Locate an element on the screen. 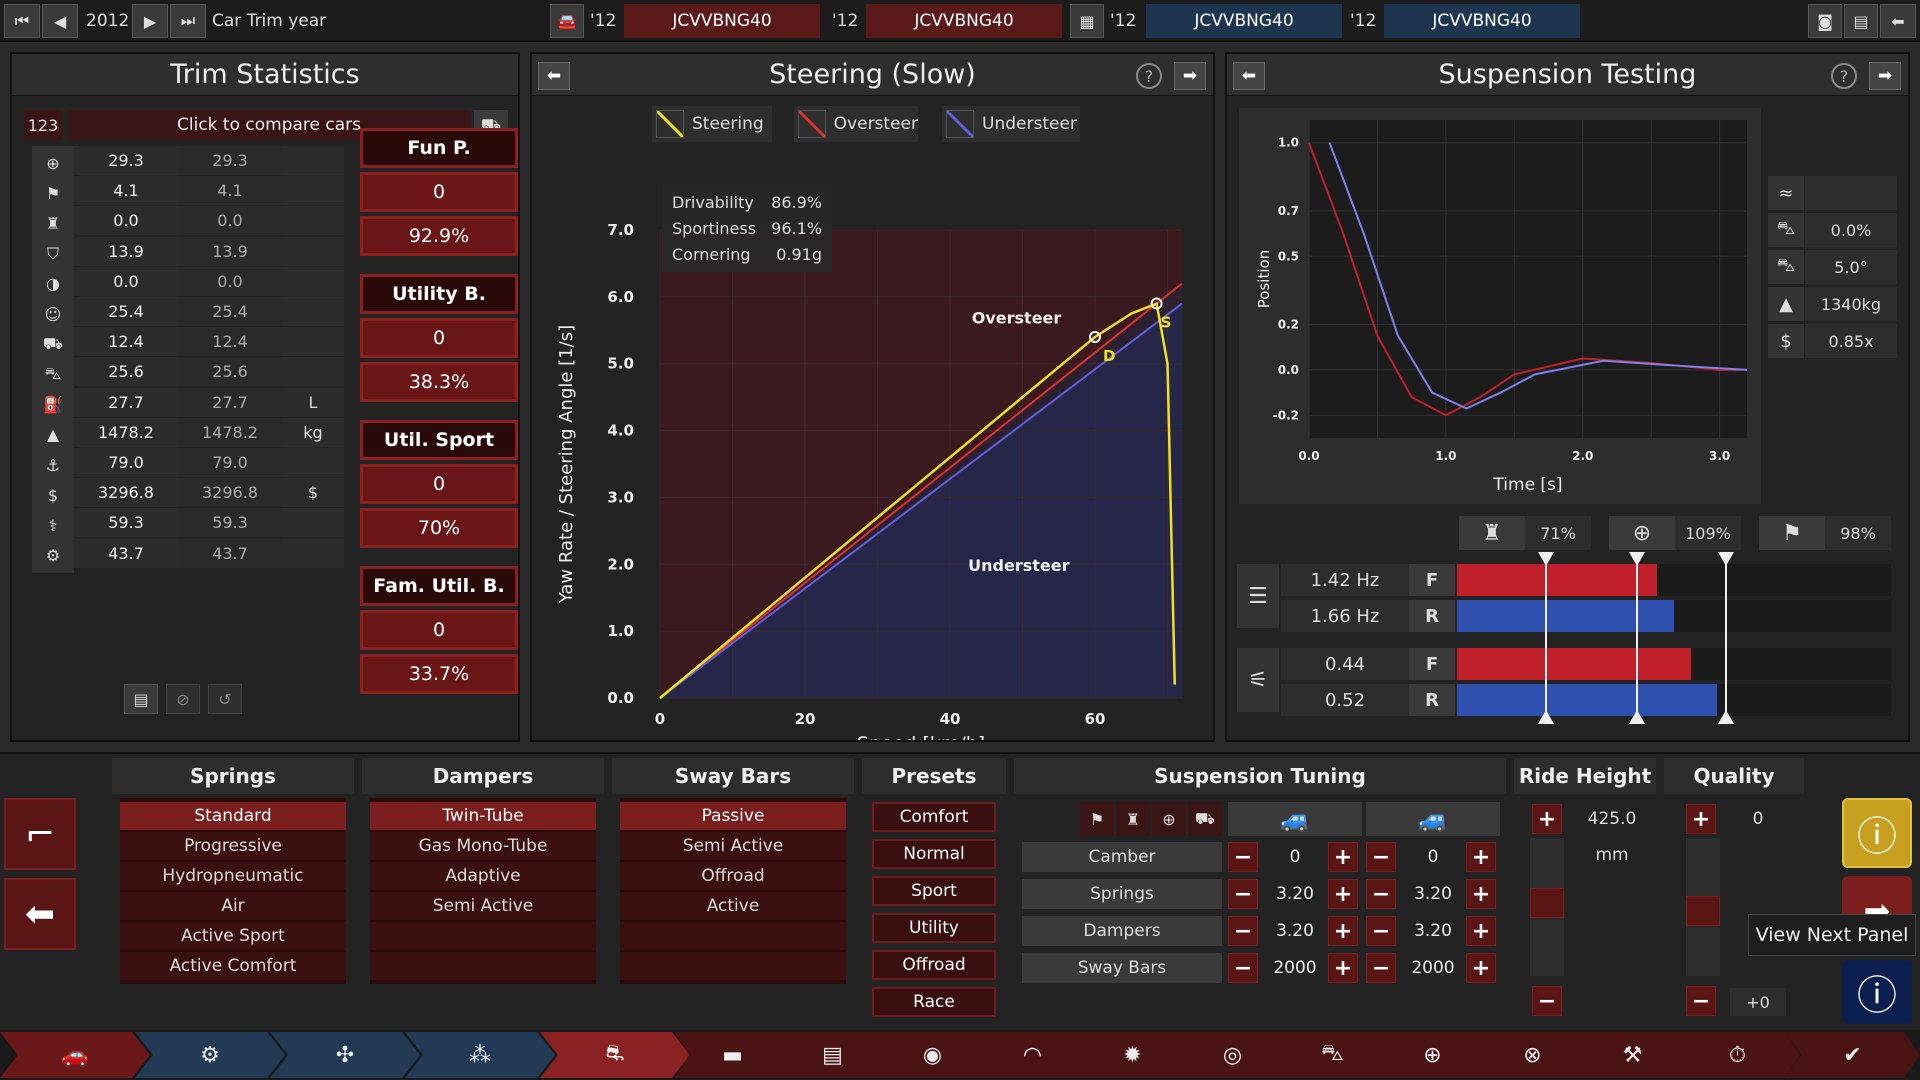 The height and width of the screenshot is (1080, 1920). dampers-option: Semi Active is located at coordinates (483, 906).